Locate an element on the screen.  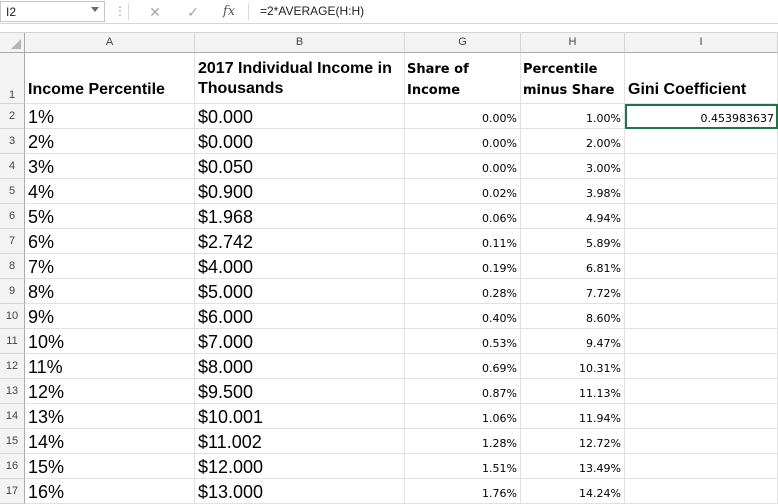
row-header-7: 7 is located at coordinates (12, 241).